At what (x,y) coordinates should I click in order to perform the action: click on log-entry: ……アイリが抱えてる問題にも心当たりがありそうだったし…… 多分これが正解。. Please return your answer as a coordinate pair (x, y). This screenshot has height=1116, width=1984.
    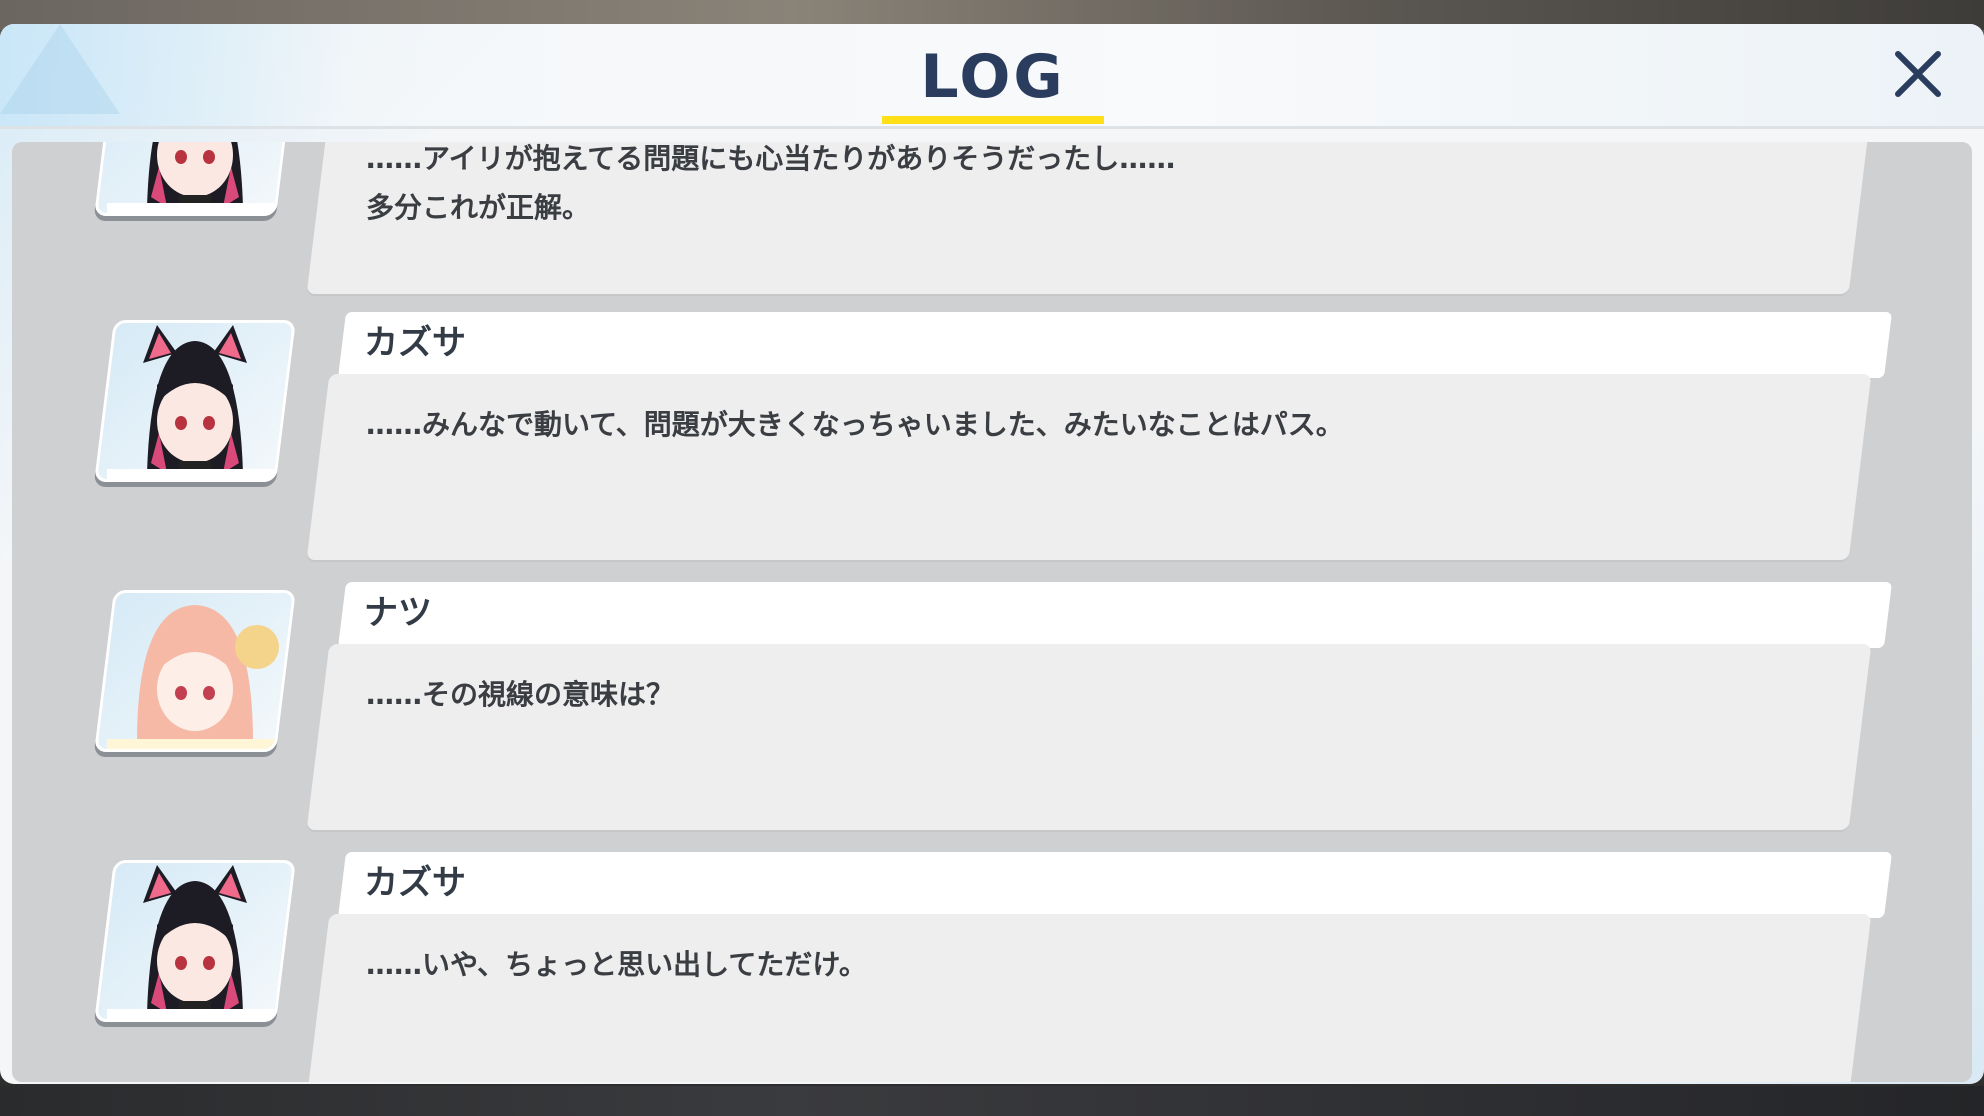
    Looking at the image, I should click on (992, 222).